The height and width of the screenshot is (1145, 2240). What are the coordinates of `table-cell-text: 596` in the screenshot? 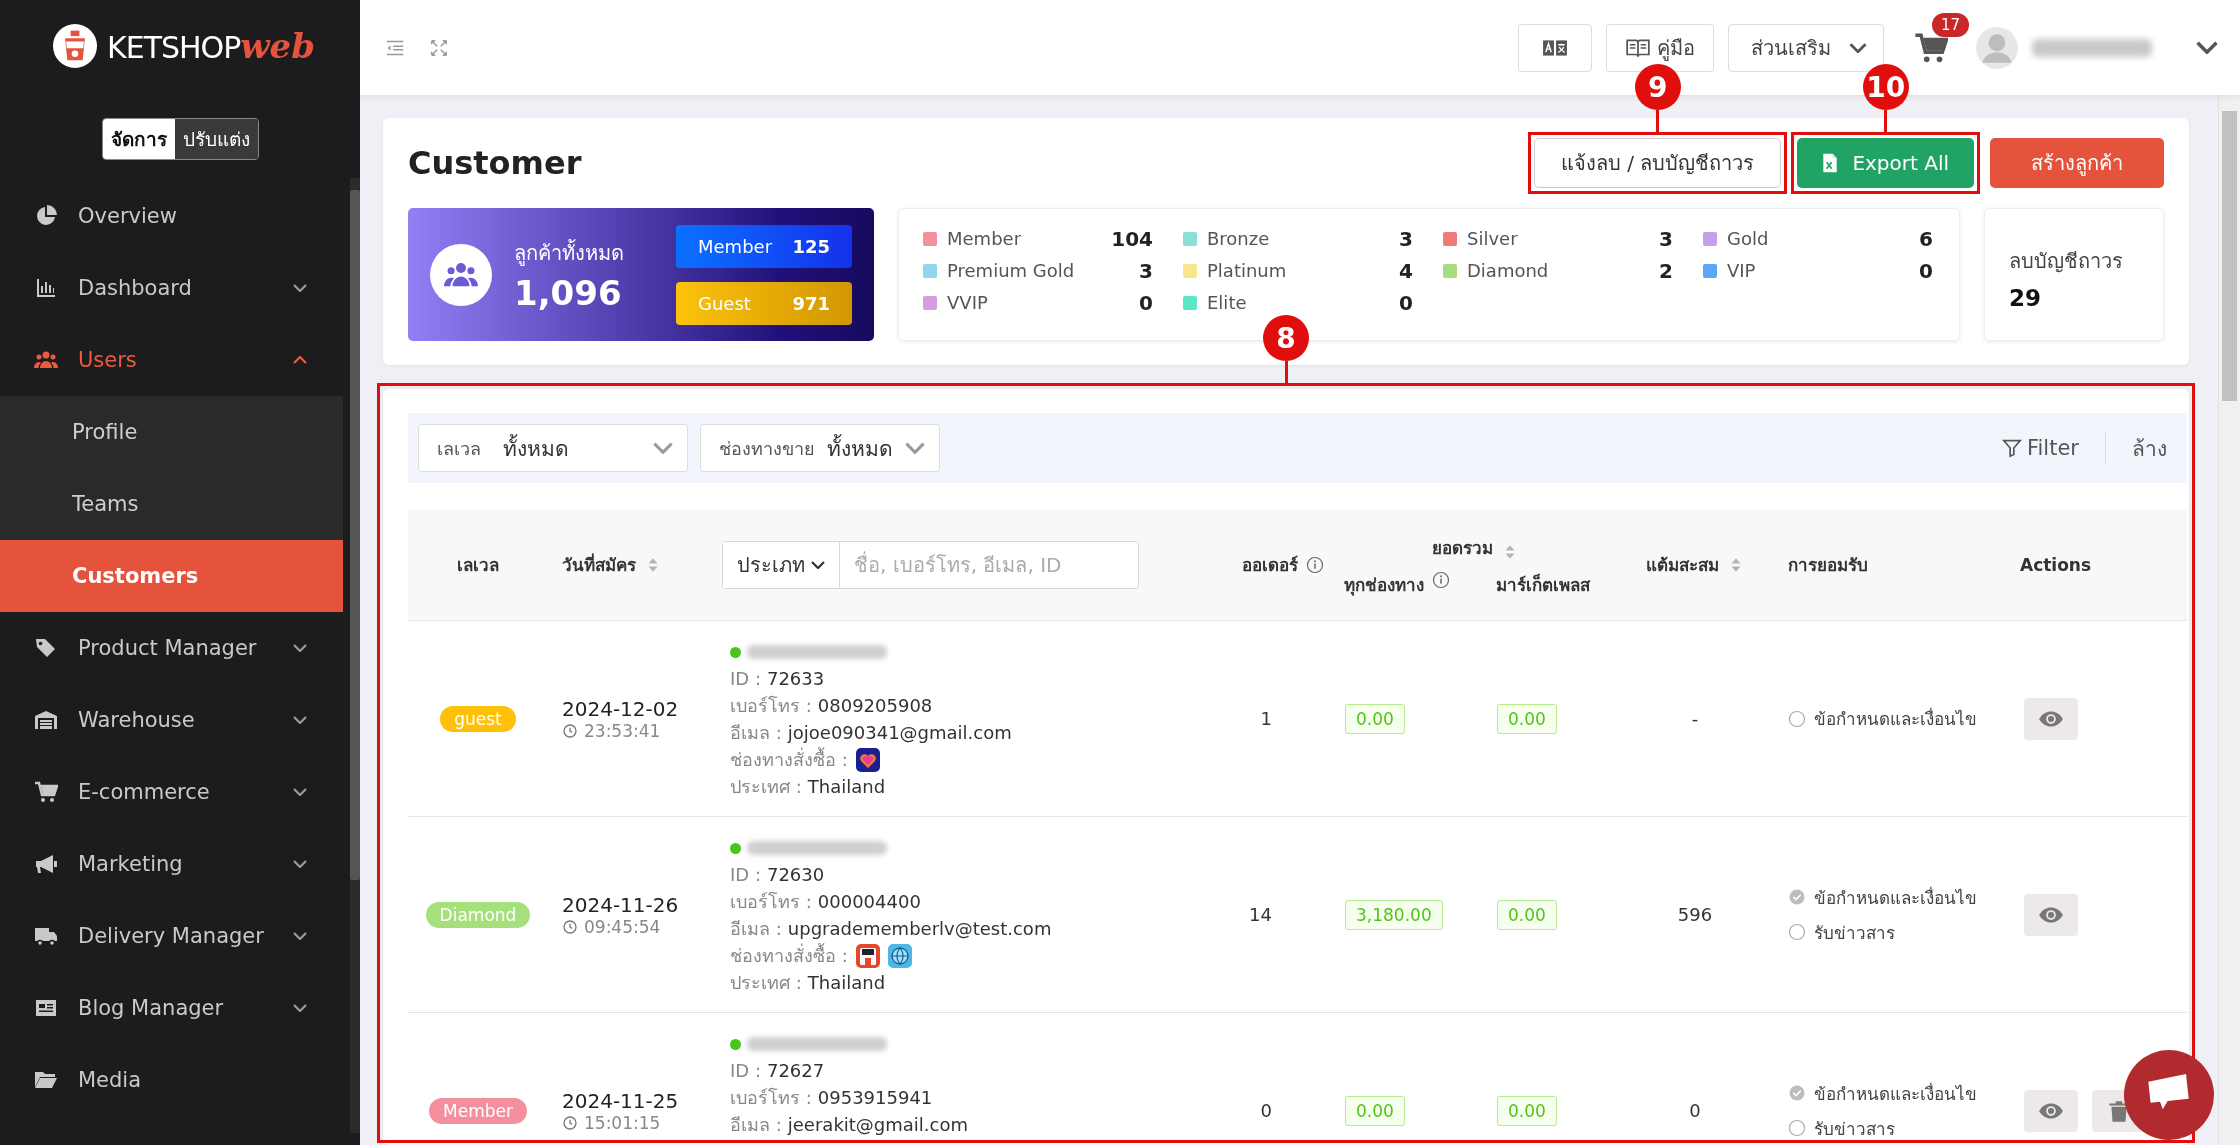 It's located at (1695, 915).